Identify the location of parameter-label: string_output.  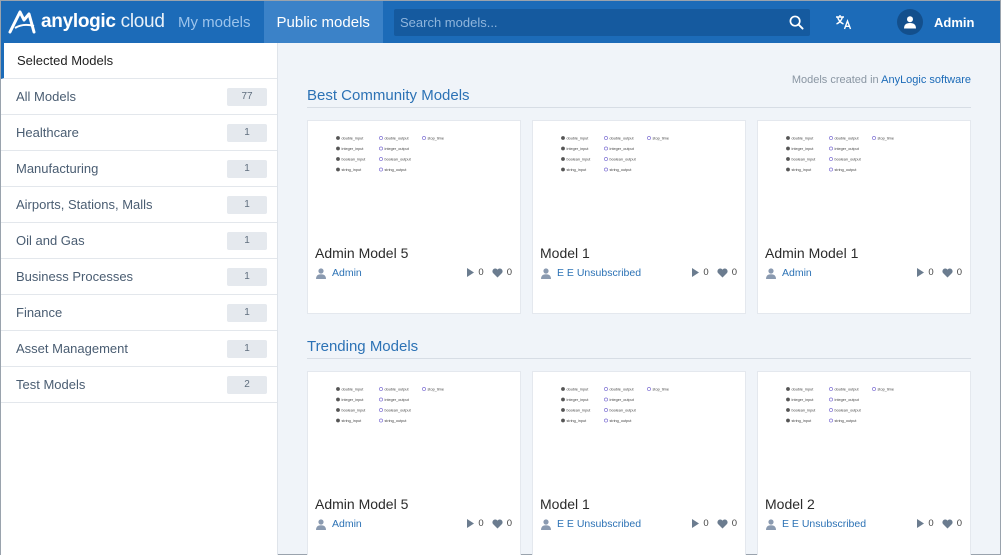
(621, 170).